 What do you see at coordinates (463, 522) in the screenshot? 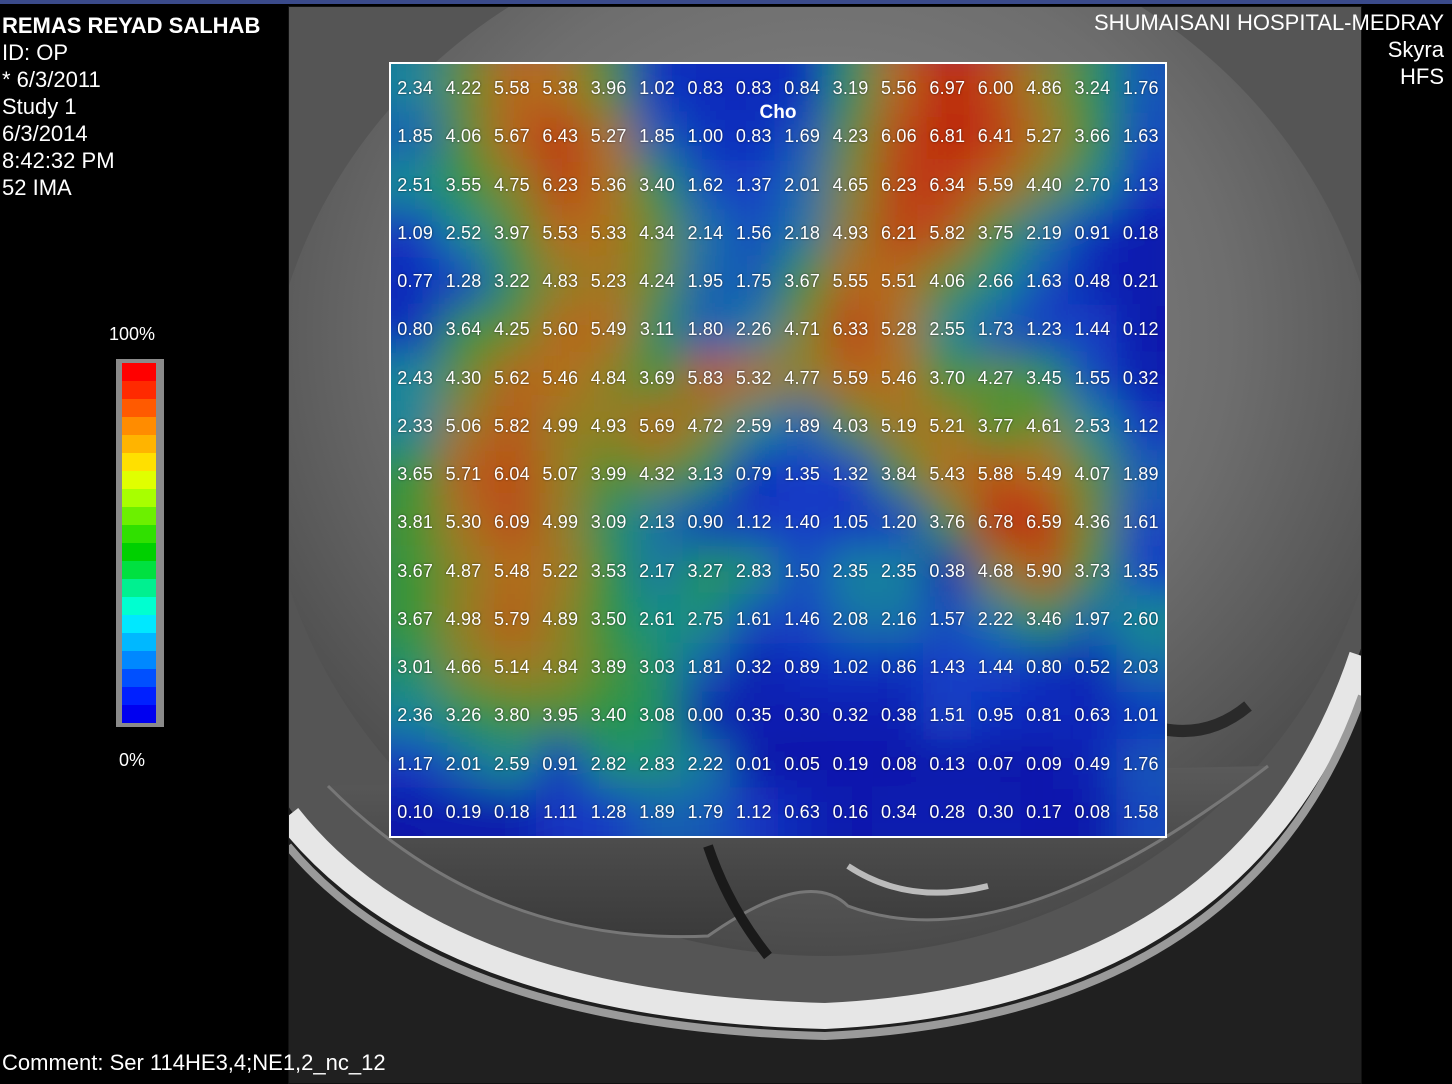
I see `map-value: 5.30` at bounding box center [463, 522].